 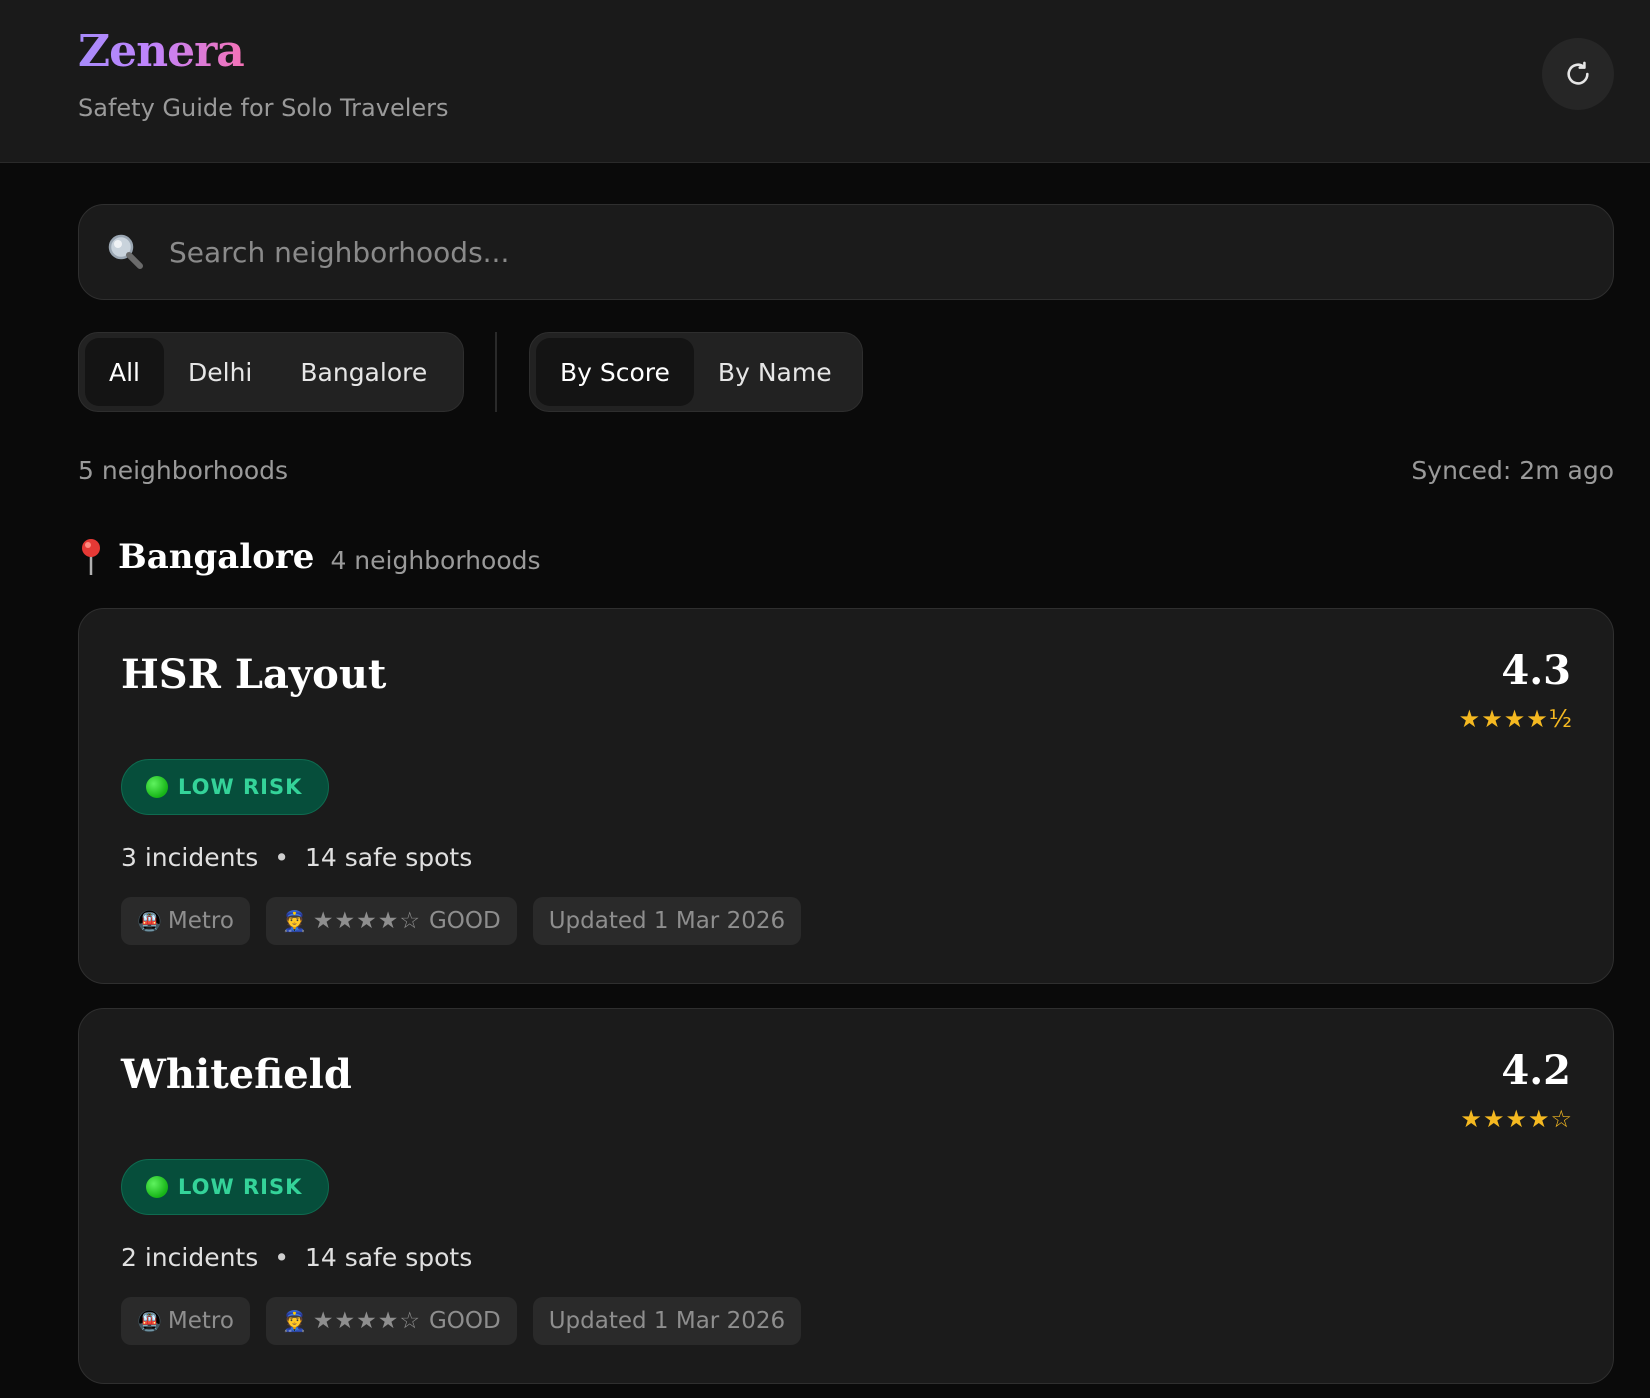 What do you see at coordinates (263, 108) in the screenshot?
I see `tagline: Safety Guide for Solo Travelers` at bounding box center [263, 108].